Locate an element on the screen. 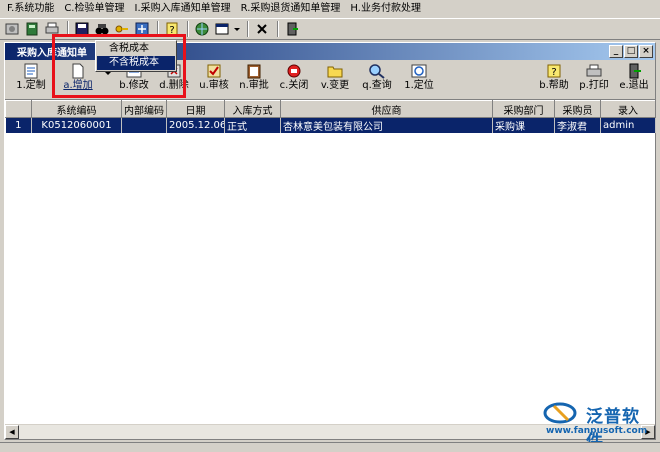  close-window-button: × is located at coordinates (646, 51).